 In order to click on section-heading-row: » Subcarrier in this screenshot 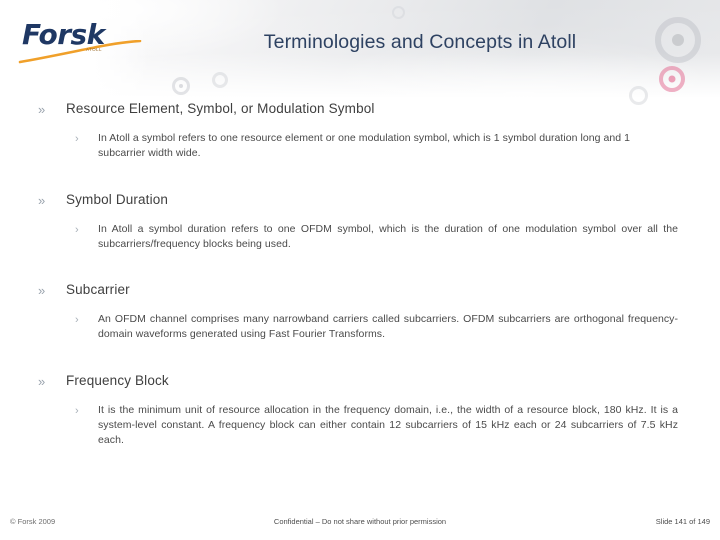, I will do `click(360, 292)`.